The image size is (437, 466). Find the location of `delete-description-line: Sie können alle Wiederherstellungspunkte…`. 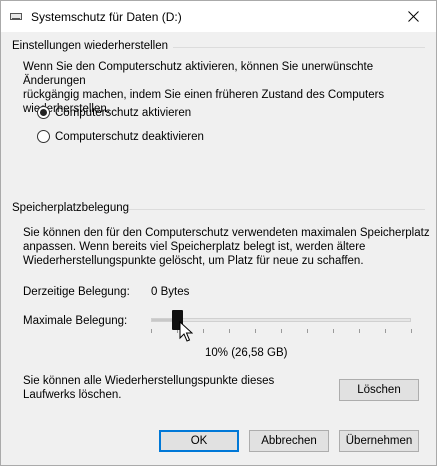

delete-description-line: Sie können alle Wiederherstellungspunkte… is located at coordinates (149, 381).